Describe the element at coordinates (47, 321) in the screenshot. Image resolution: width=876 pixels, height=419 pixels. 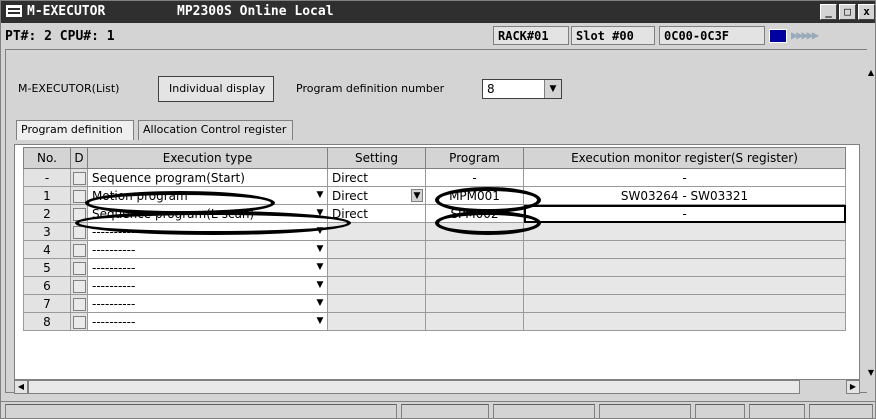
I see `row-number: 8` at that location.